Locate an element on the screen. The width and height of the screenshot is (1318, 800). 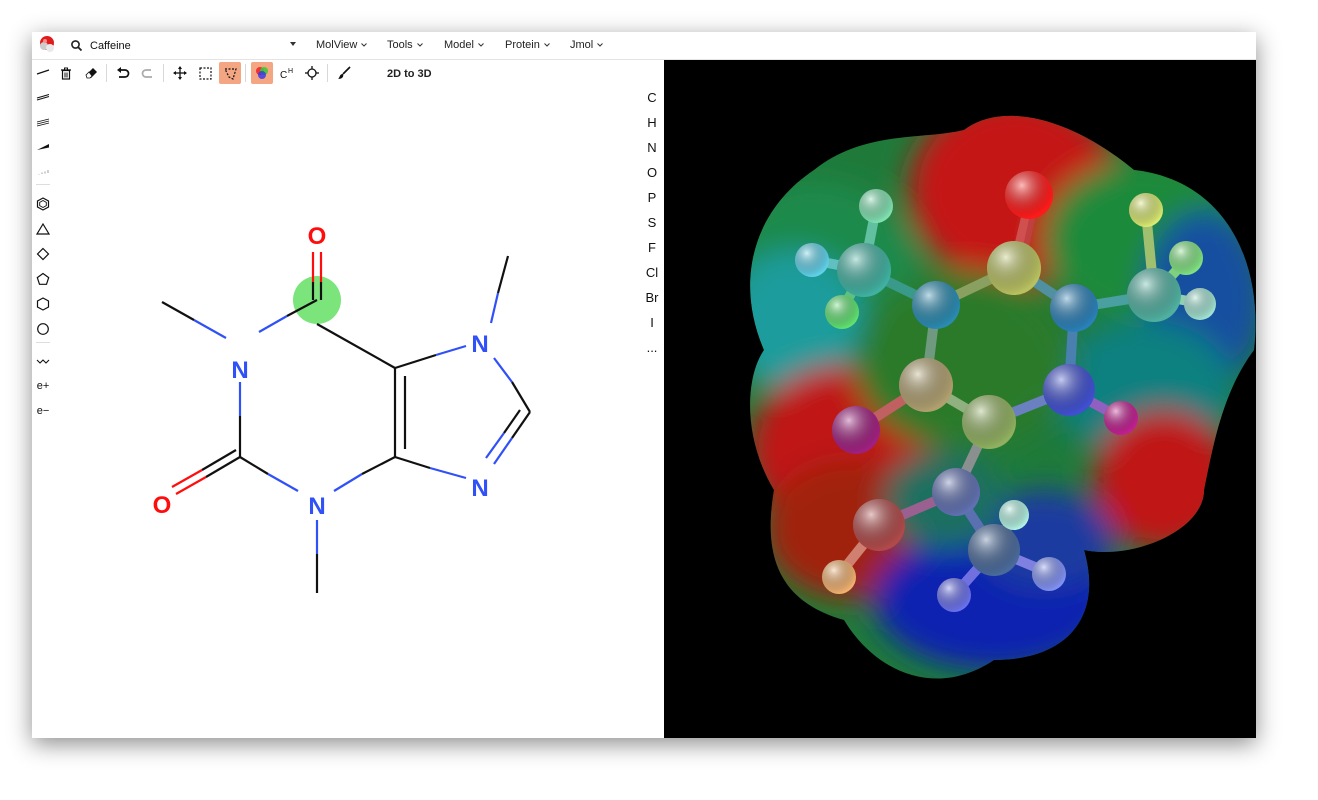
eraser-icon is located at coordinates (91, 72).